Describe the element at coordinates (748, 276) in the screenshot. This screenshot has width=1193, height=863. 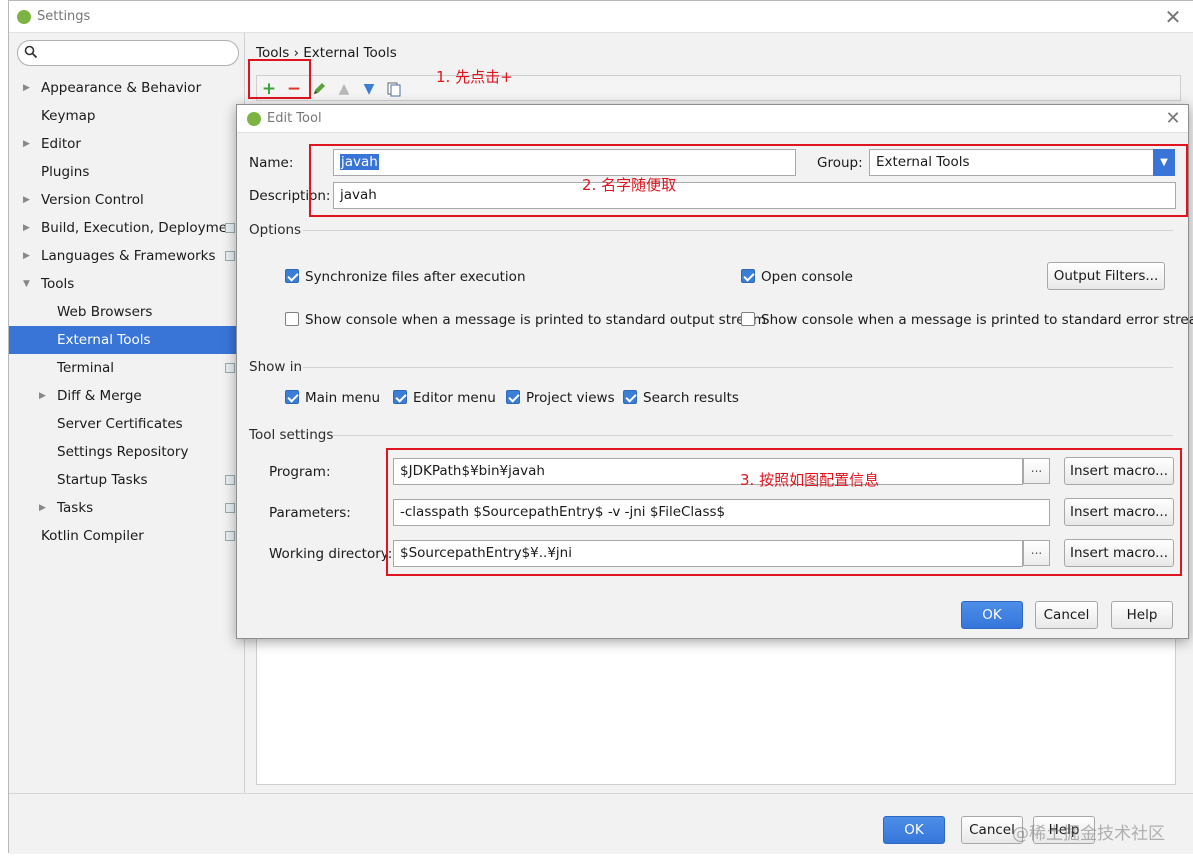
I see `open-console-checkbox` at that location.